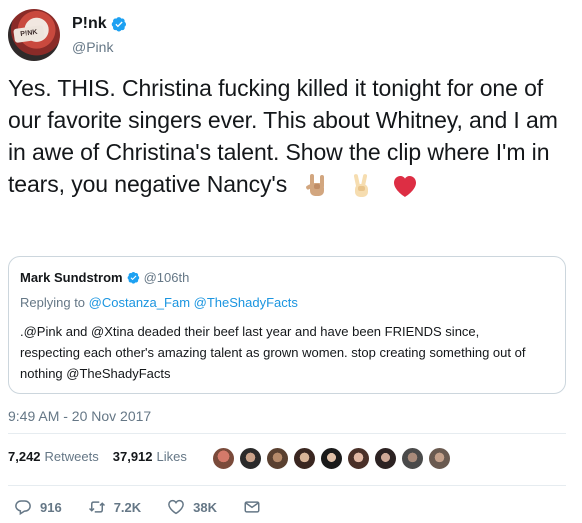 This screenshot has width=582, height=523. What do you see at coordinates (172, 456) in the screenshot?
I see `likes-label: Likes` at bounding box center [172, 456].